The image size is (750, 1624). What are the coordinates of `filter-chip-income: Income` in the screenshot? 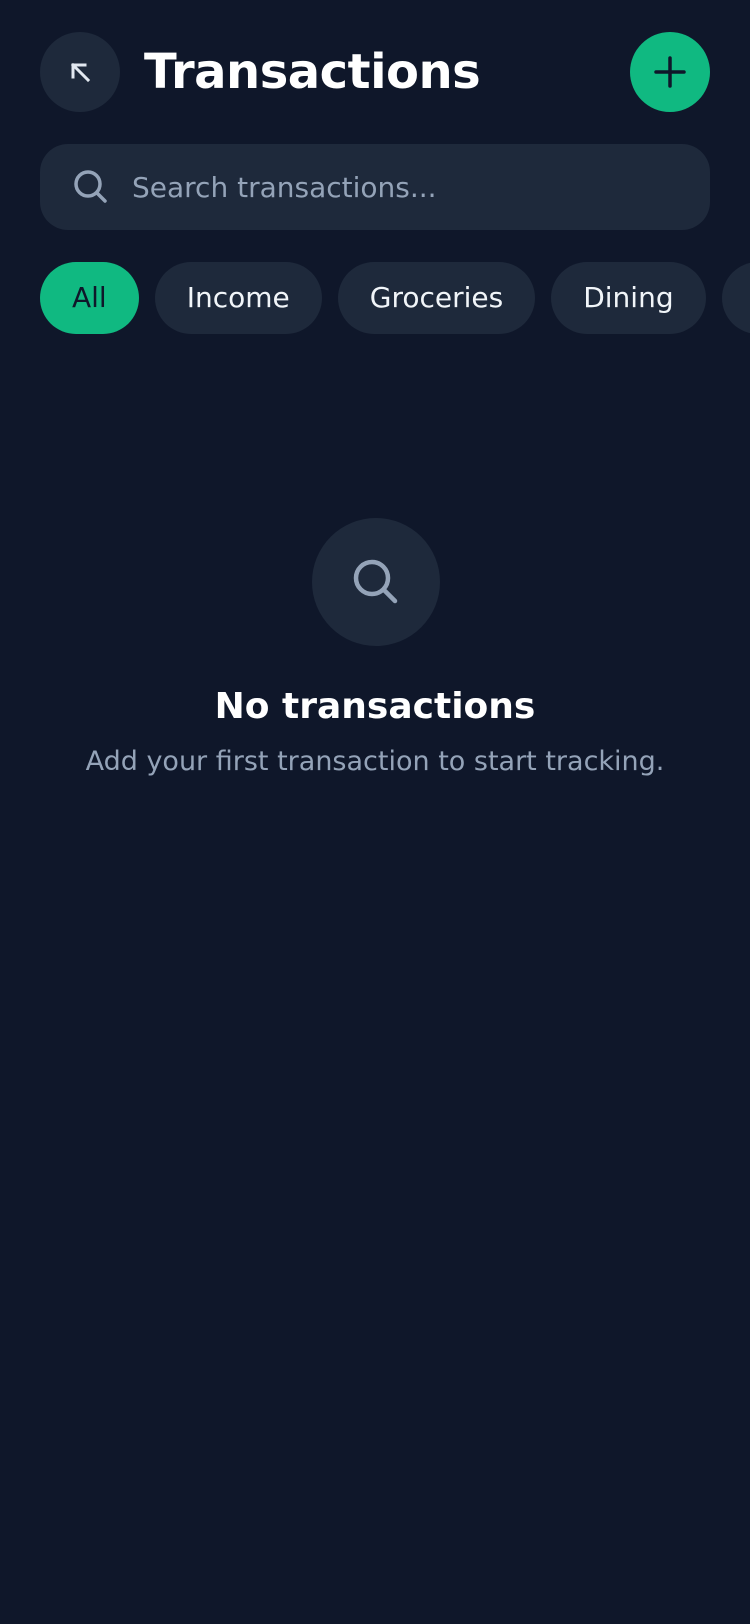 It's located at (238, 298).